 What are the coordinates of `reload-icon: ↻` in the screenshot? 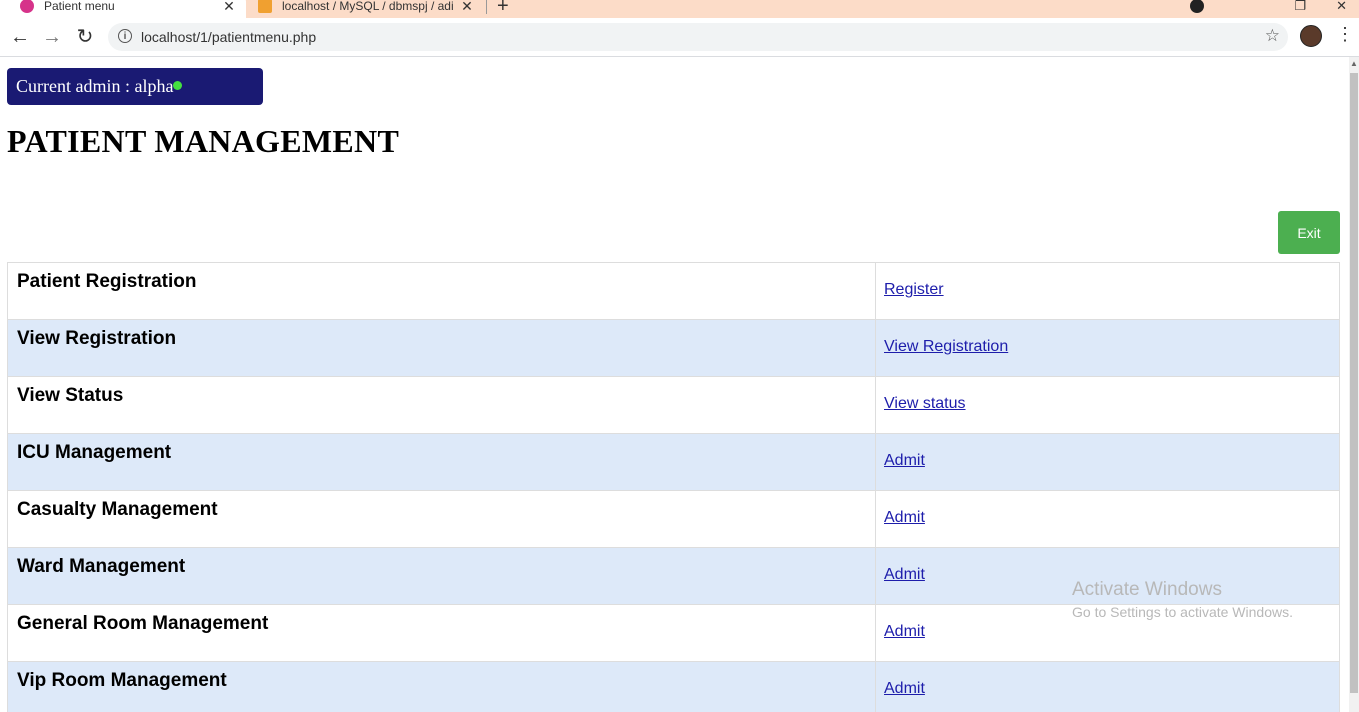 It's located at (85, 37).